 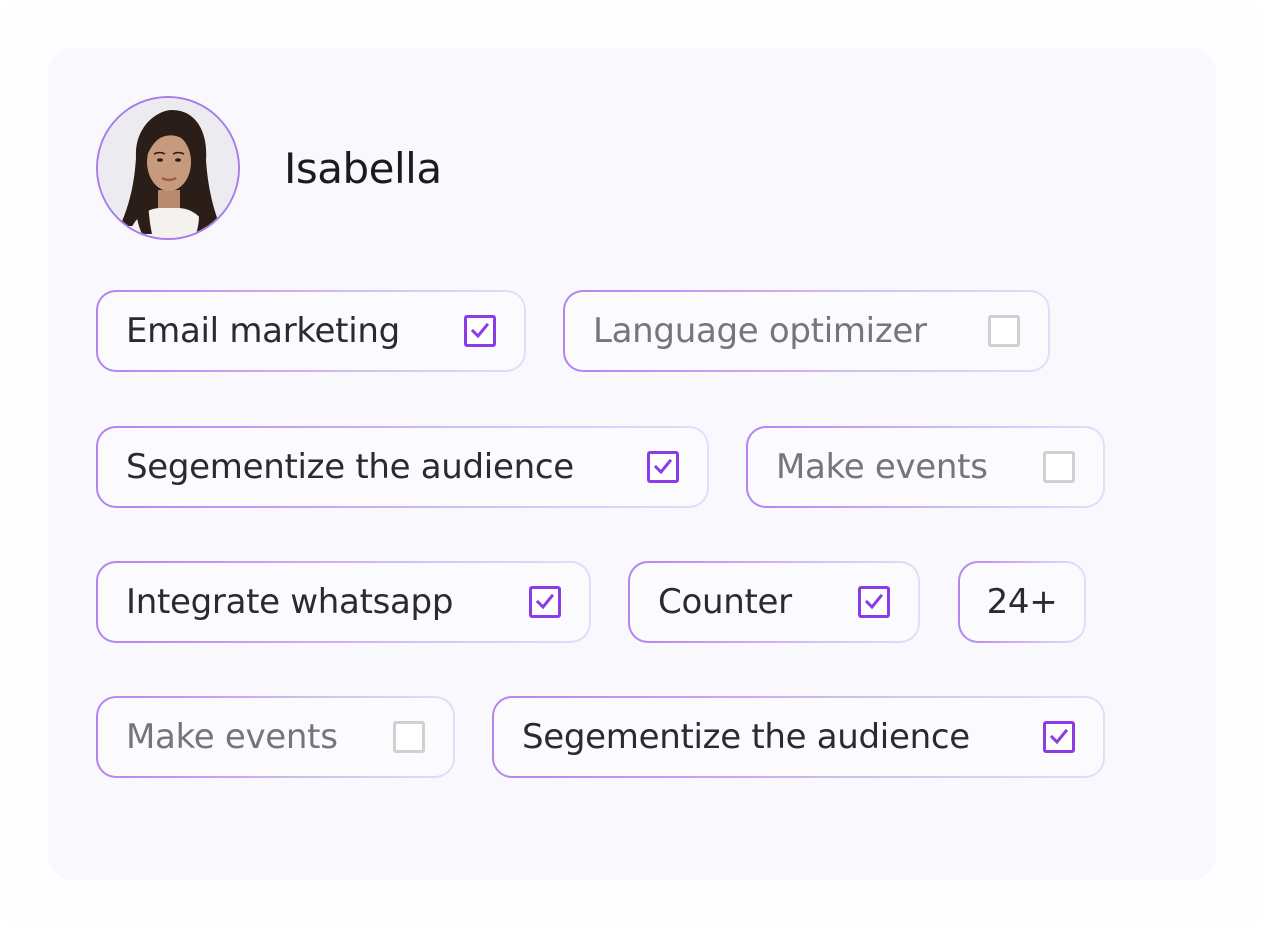 I want to click on more-count-chip: 24+, so click(x=1022, y=602).